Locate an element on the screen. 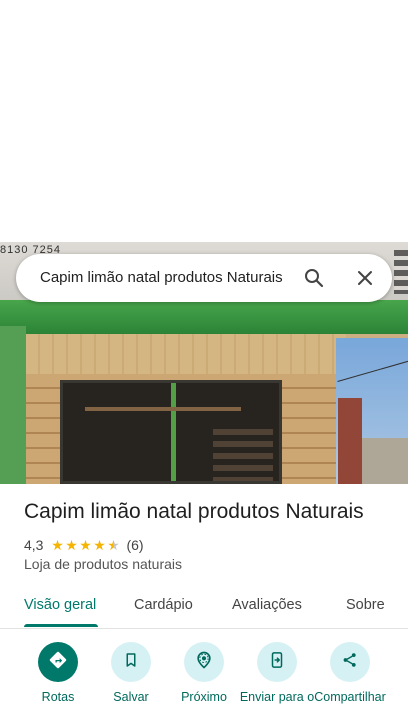 The image size is (408, 726). rating-value: 4,3 is located at coordinates (34, 545).